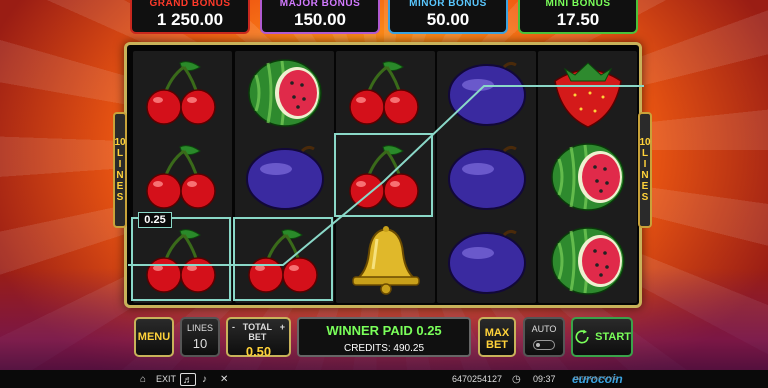 The width and height of the screenshot is (768, 388). Describe the element at coordinates (200, 343) in the screenshot. I see `lines-value: 10` at that location.